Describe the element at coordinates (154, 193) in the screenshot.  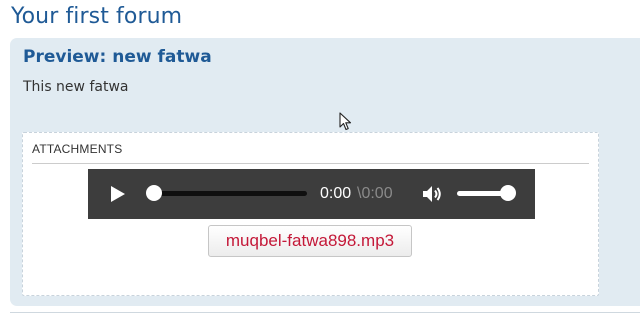
I see `seek-handle` at that location.